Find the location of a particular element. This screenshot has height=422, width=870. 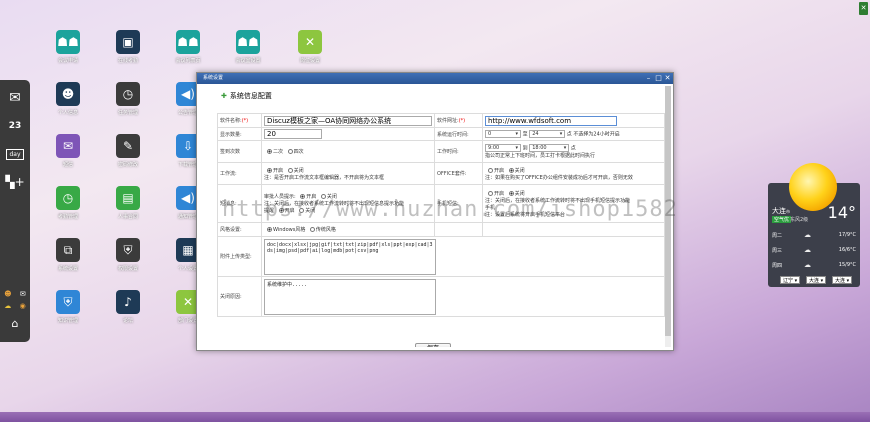

jump-two-radio is located at coordinates (269, 151).